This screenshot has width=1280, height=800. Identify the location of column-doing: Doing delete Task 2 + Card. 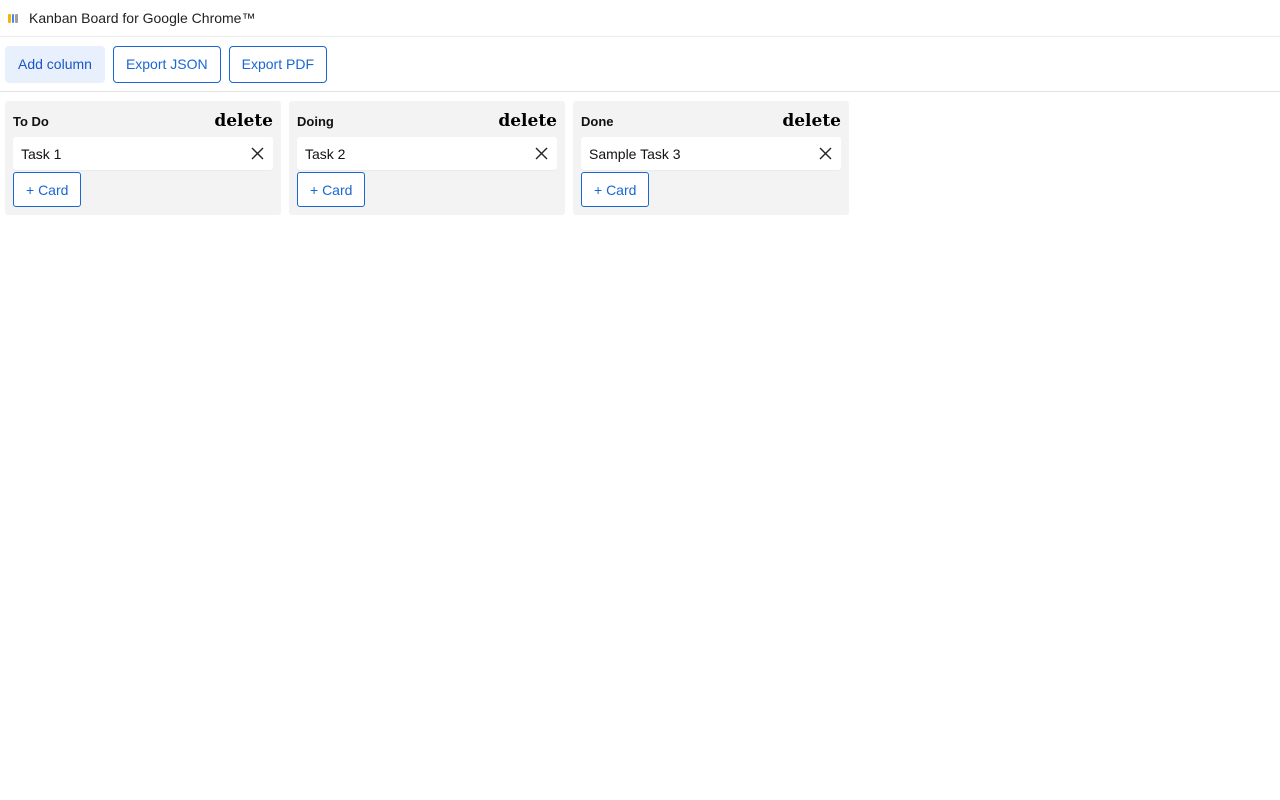
(427, 158).